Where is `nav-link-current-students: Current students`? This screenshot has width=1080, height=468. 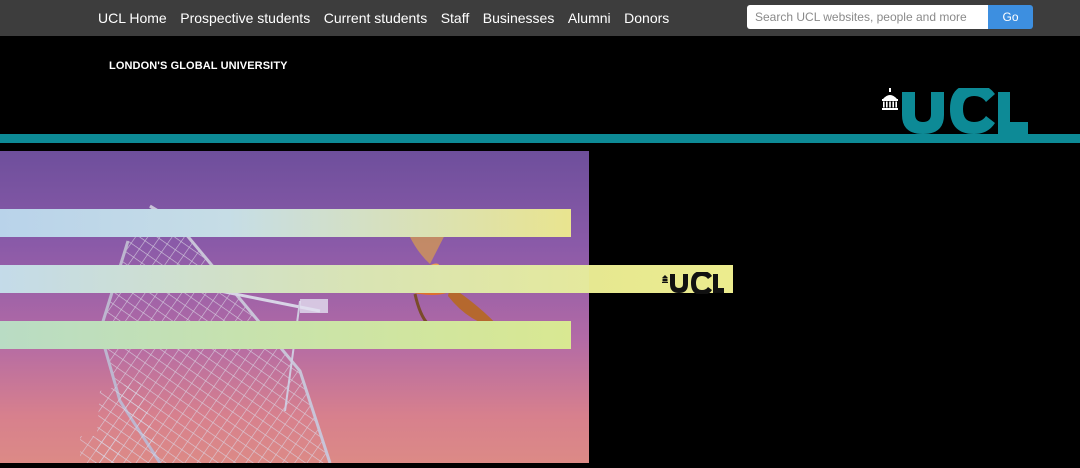
nav-link-current-students: Current students is located at coordinates (376, 18).